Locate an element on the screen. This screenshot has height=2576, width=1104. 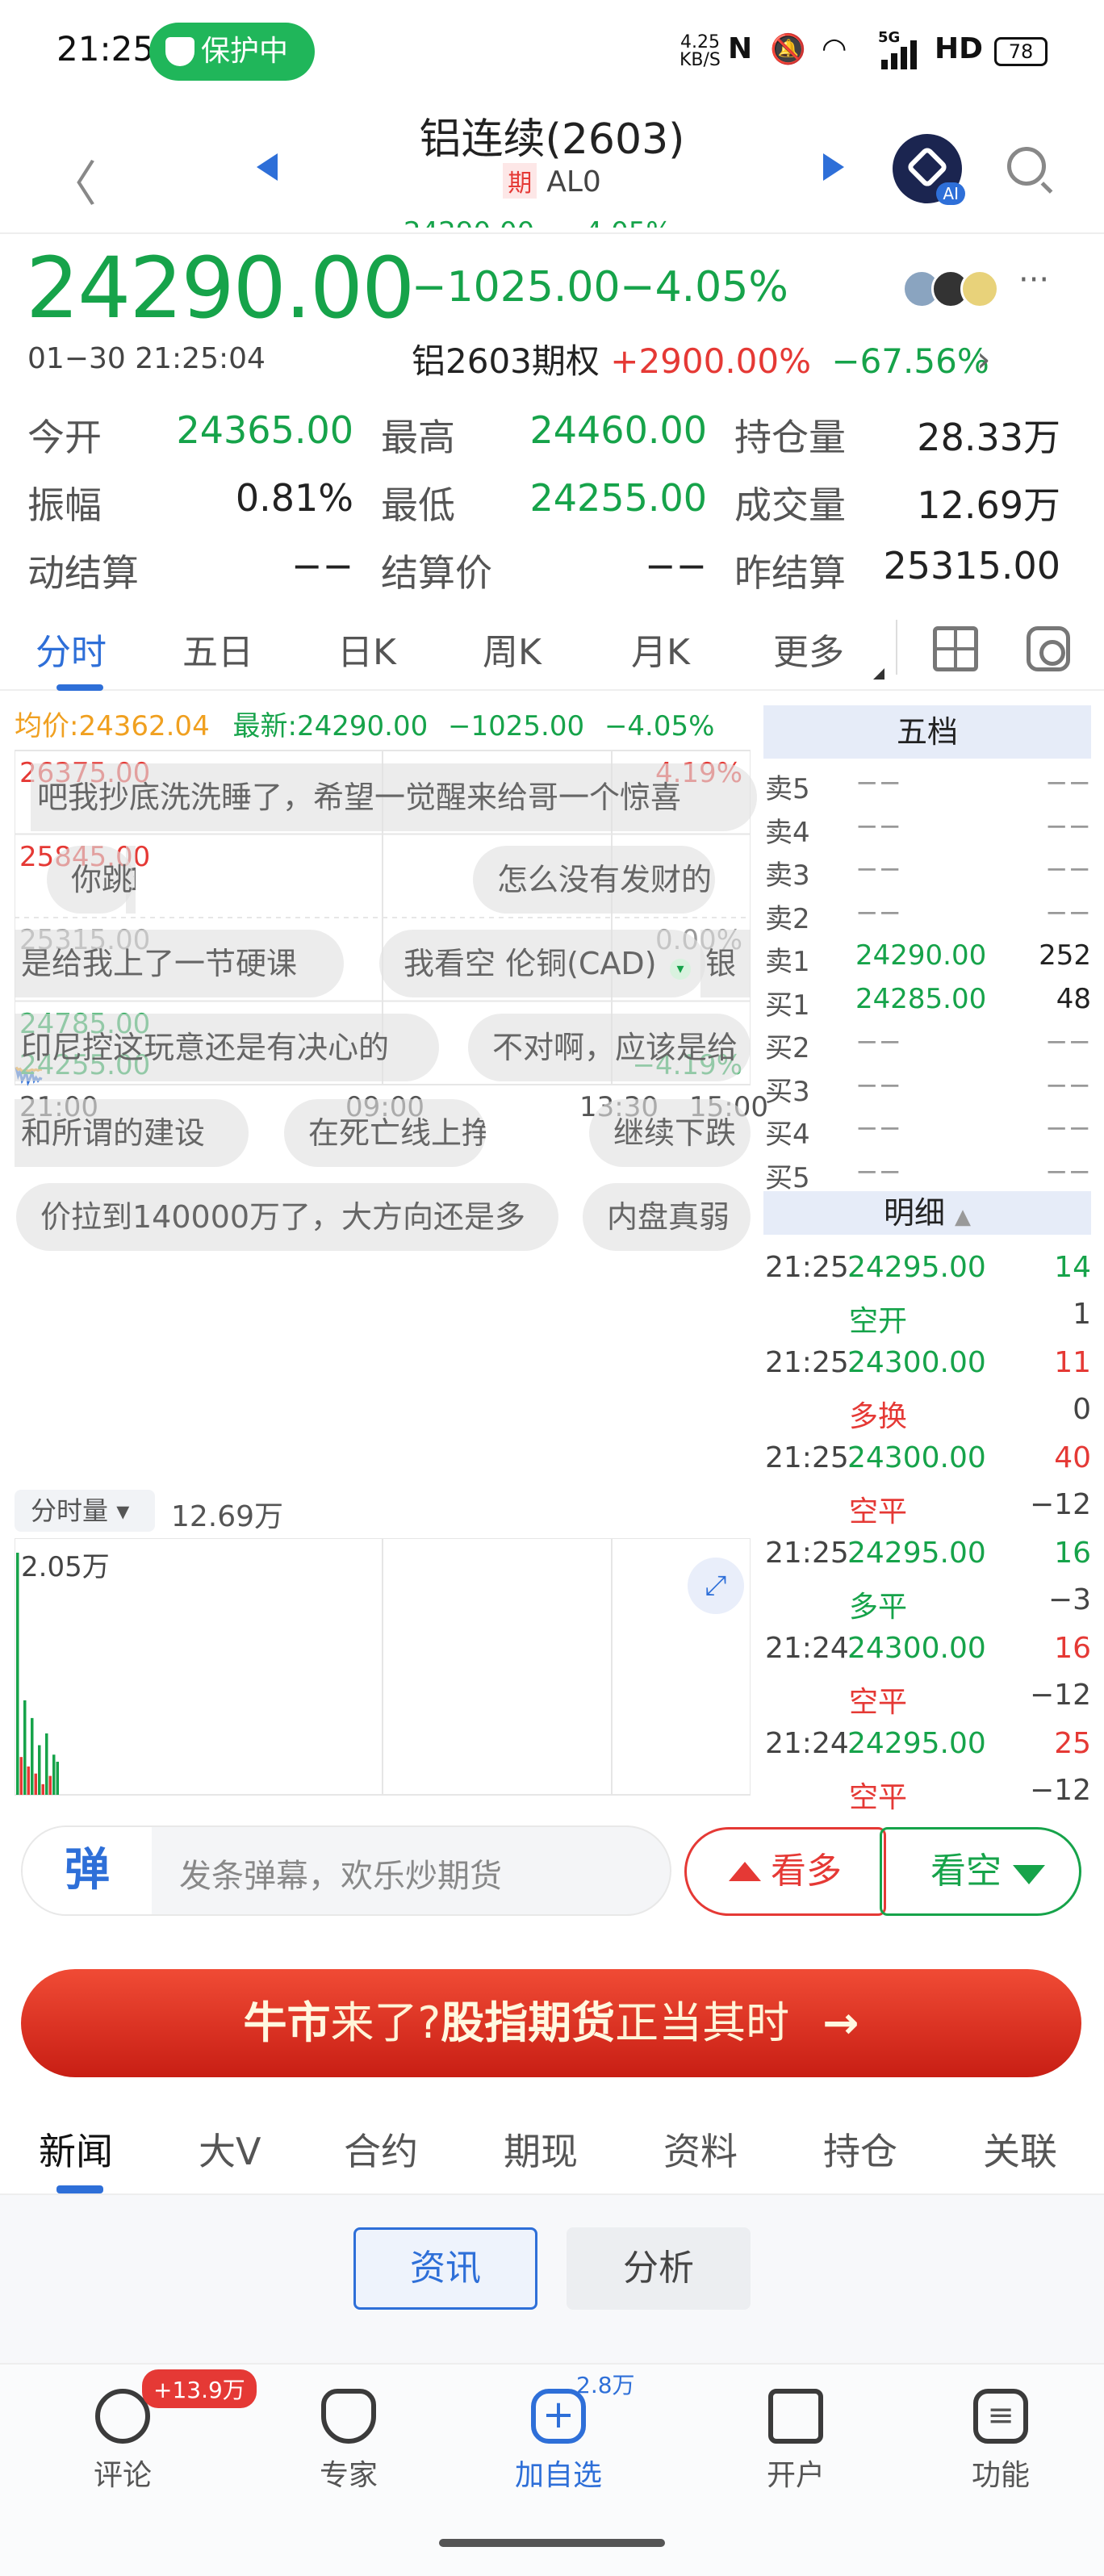
level-price: −− is located at coordinates (878, 826).